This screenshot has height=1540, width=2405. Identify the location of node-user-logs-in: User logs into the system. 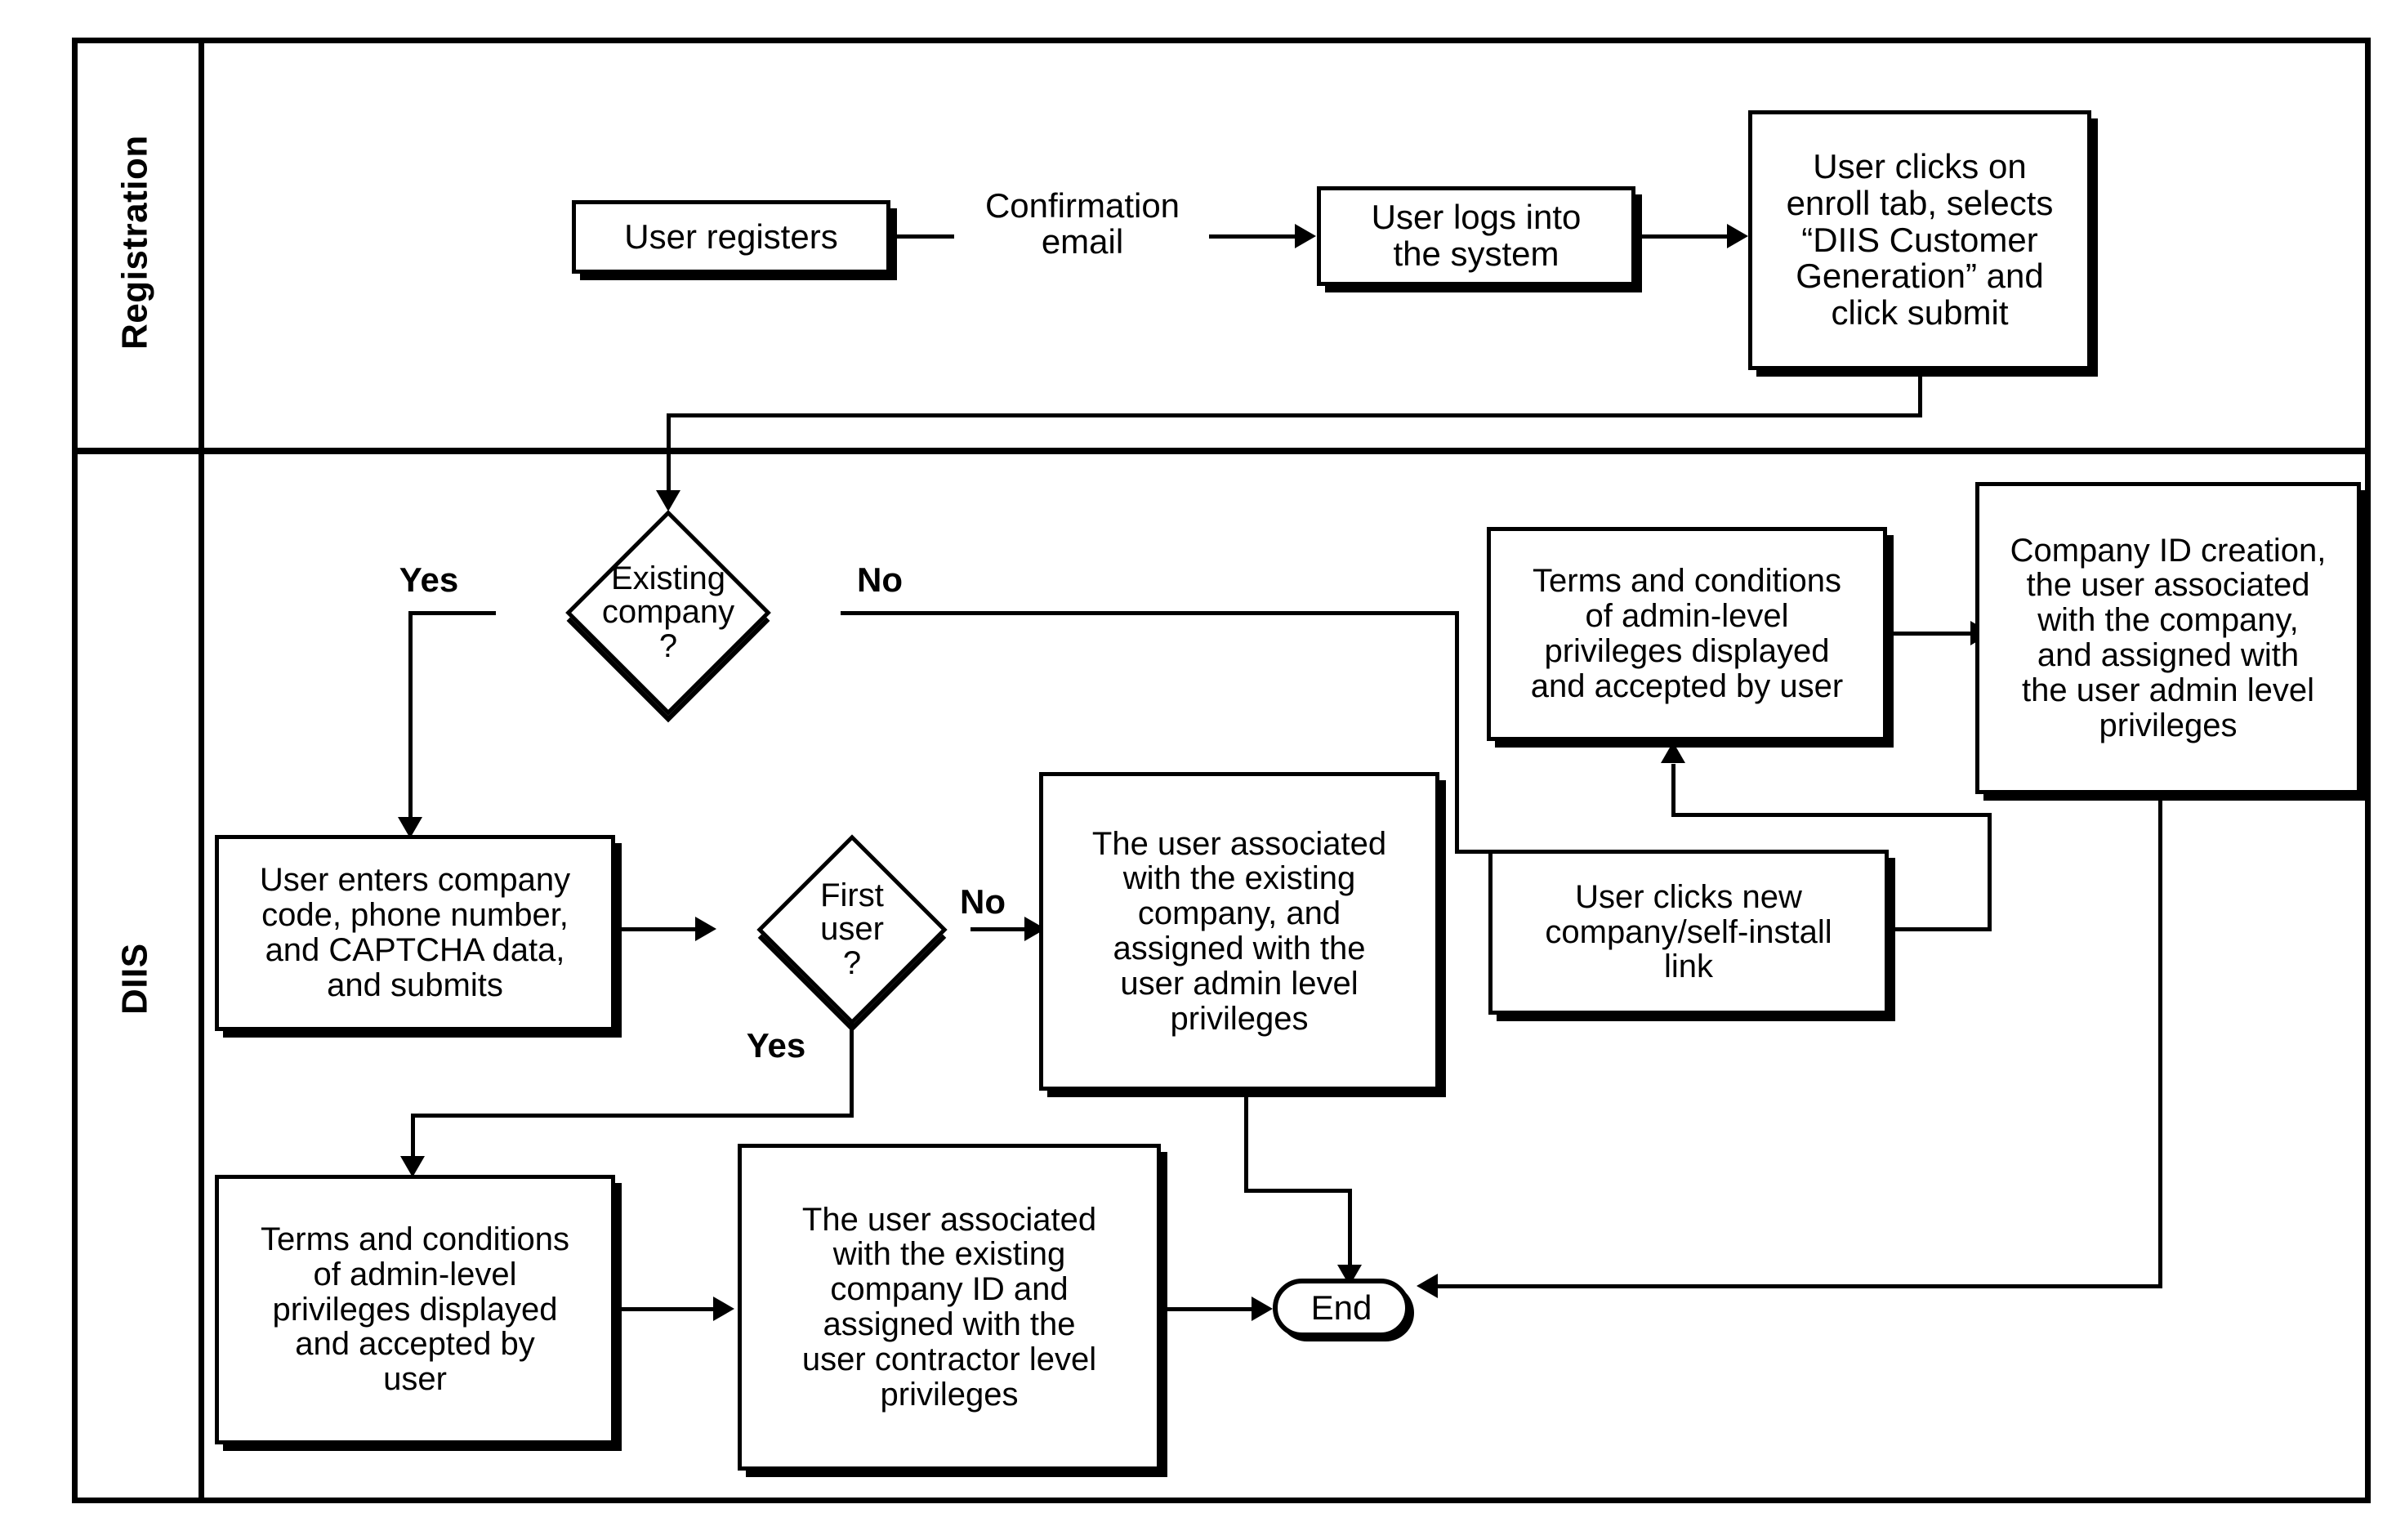
(1476, 236).